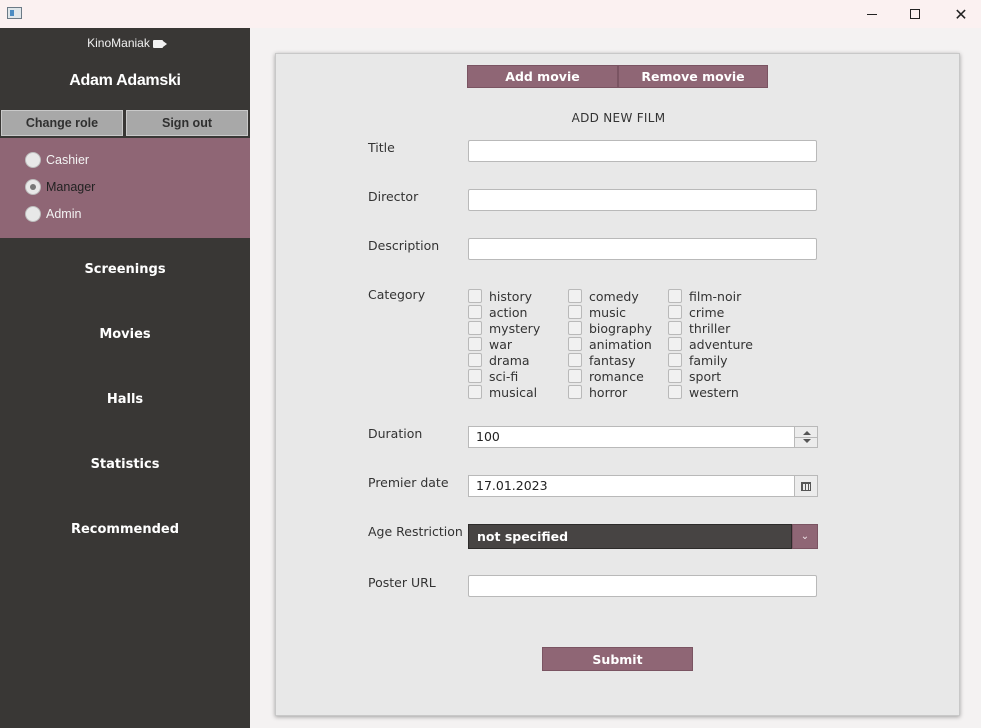 The image size is (981, 728). What do you see at coordinates (617, 659) in the screenshot?
I see `submit-button: Submit` at bounding box center [617, 659].